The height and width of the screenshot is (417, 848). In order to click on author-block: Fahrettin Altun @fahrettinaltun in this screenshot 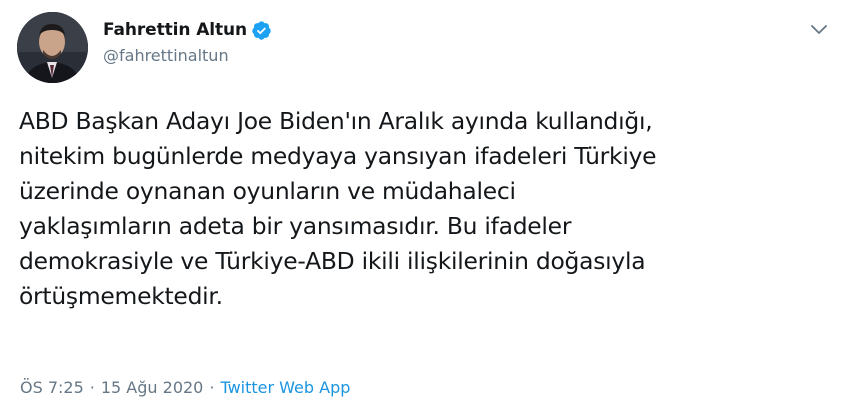, I will do `click(187, 41)`.